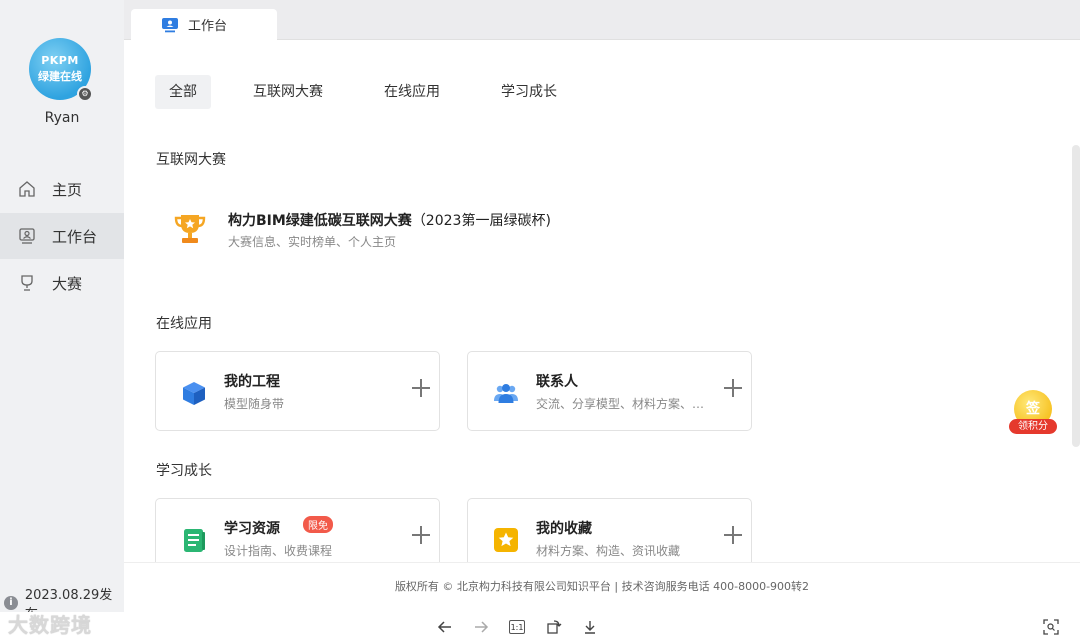 Image resolution: width=1080 pixels, height=642 pixels. Describe the element at coordinates (564, 529) in the screenshot. I see `learning-name: 我的收藏` at that location.